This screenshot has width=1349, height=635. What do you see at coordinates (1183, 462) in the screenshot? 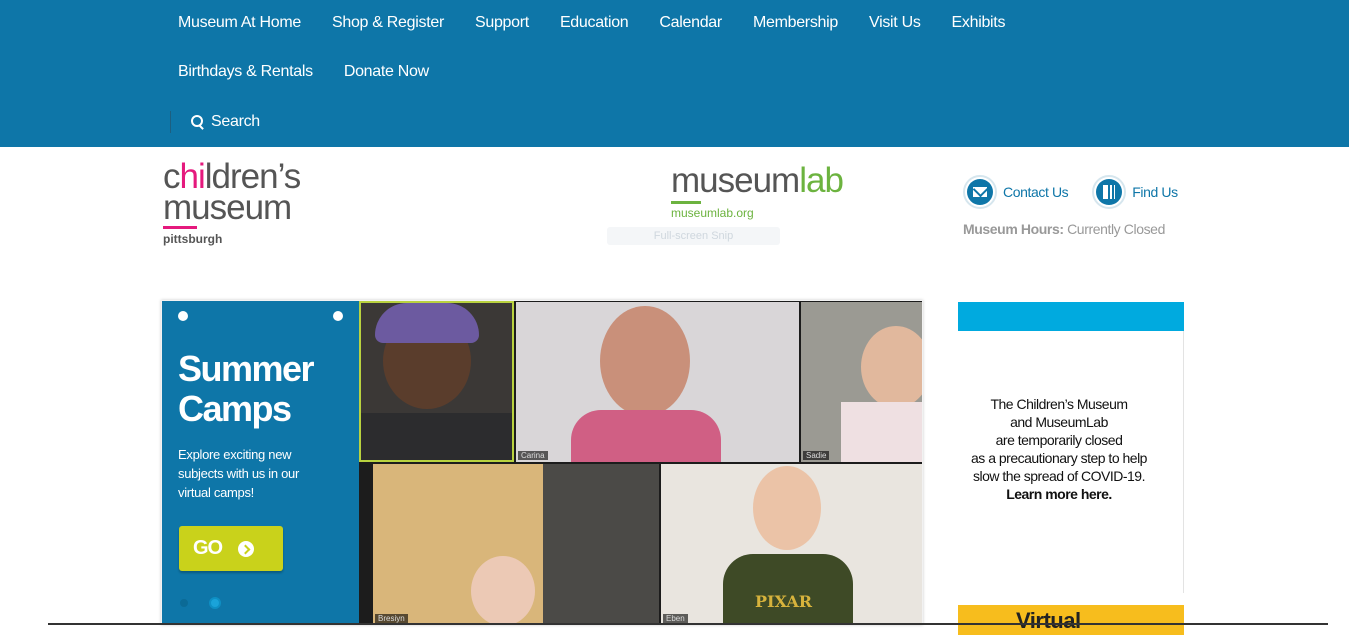
I see `notice-border` at bounding box center [1183, 462].